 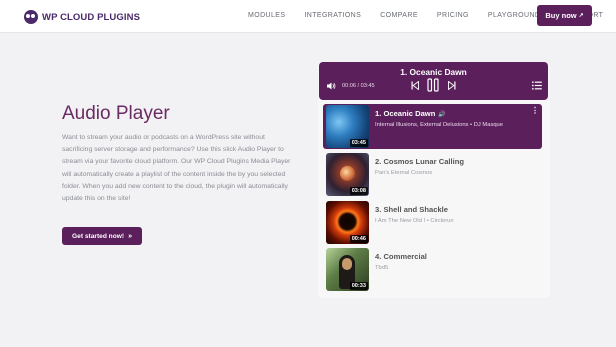 I want to click on track-duration: 03:45, so click(x=358, y=143).